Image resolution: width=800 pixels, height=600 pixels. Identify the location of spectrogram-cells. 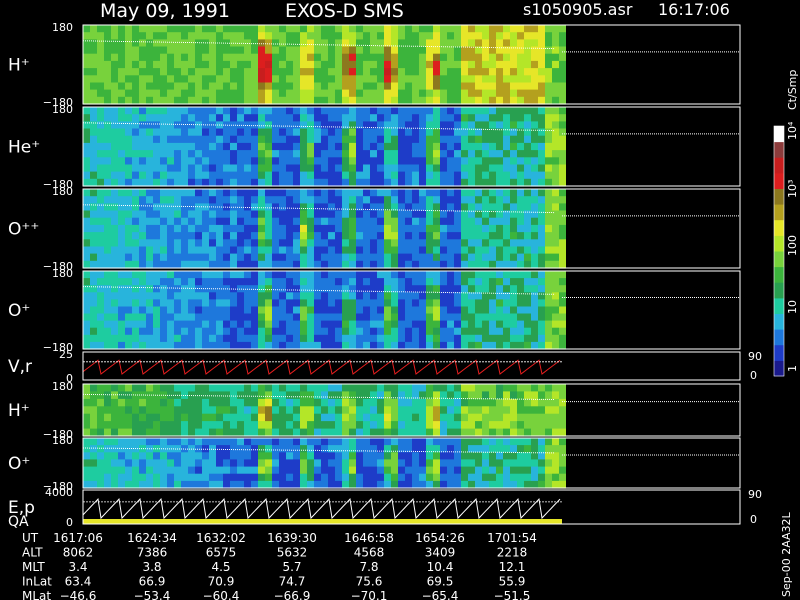
(324, 310).